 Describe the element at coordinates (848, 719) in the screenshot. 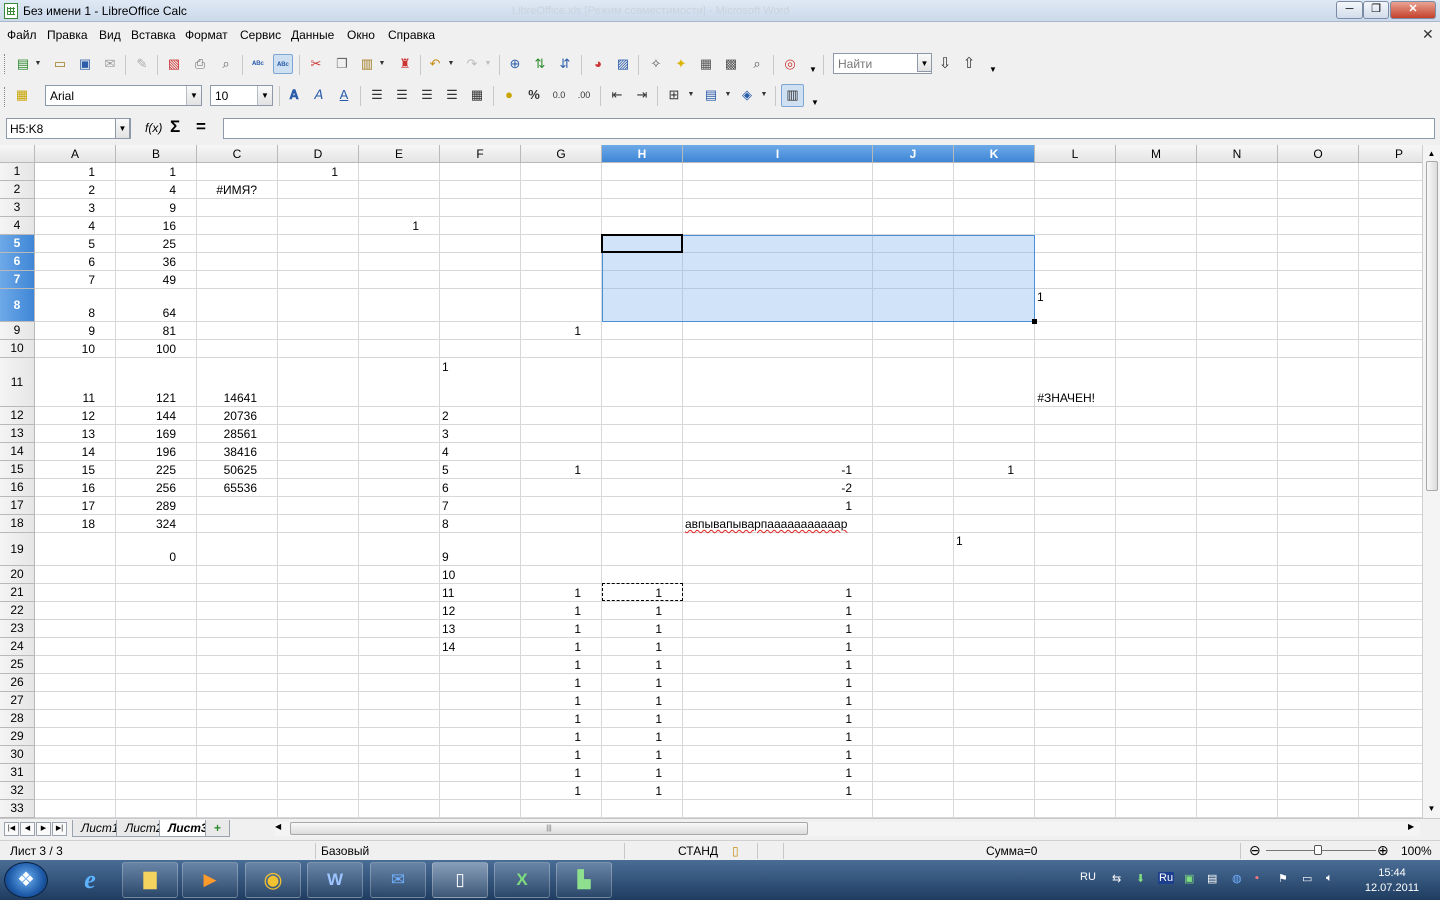

I see `cell-i28: 1` at that location.